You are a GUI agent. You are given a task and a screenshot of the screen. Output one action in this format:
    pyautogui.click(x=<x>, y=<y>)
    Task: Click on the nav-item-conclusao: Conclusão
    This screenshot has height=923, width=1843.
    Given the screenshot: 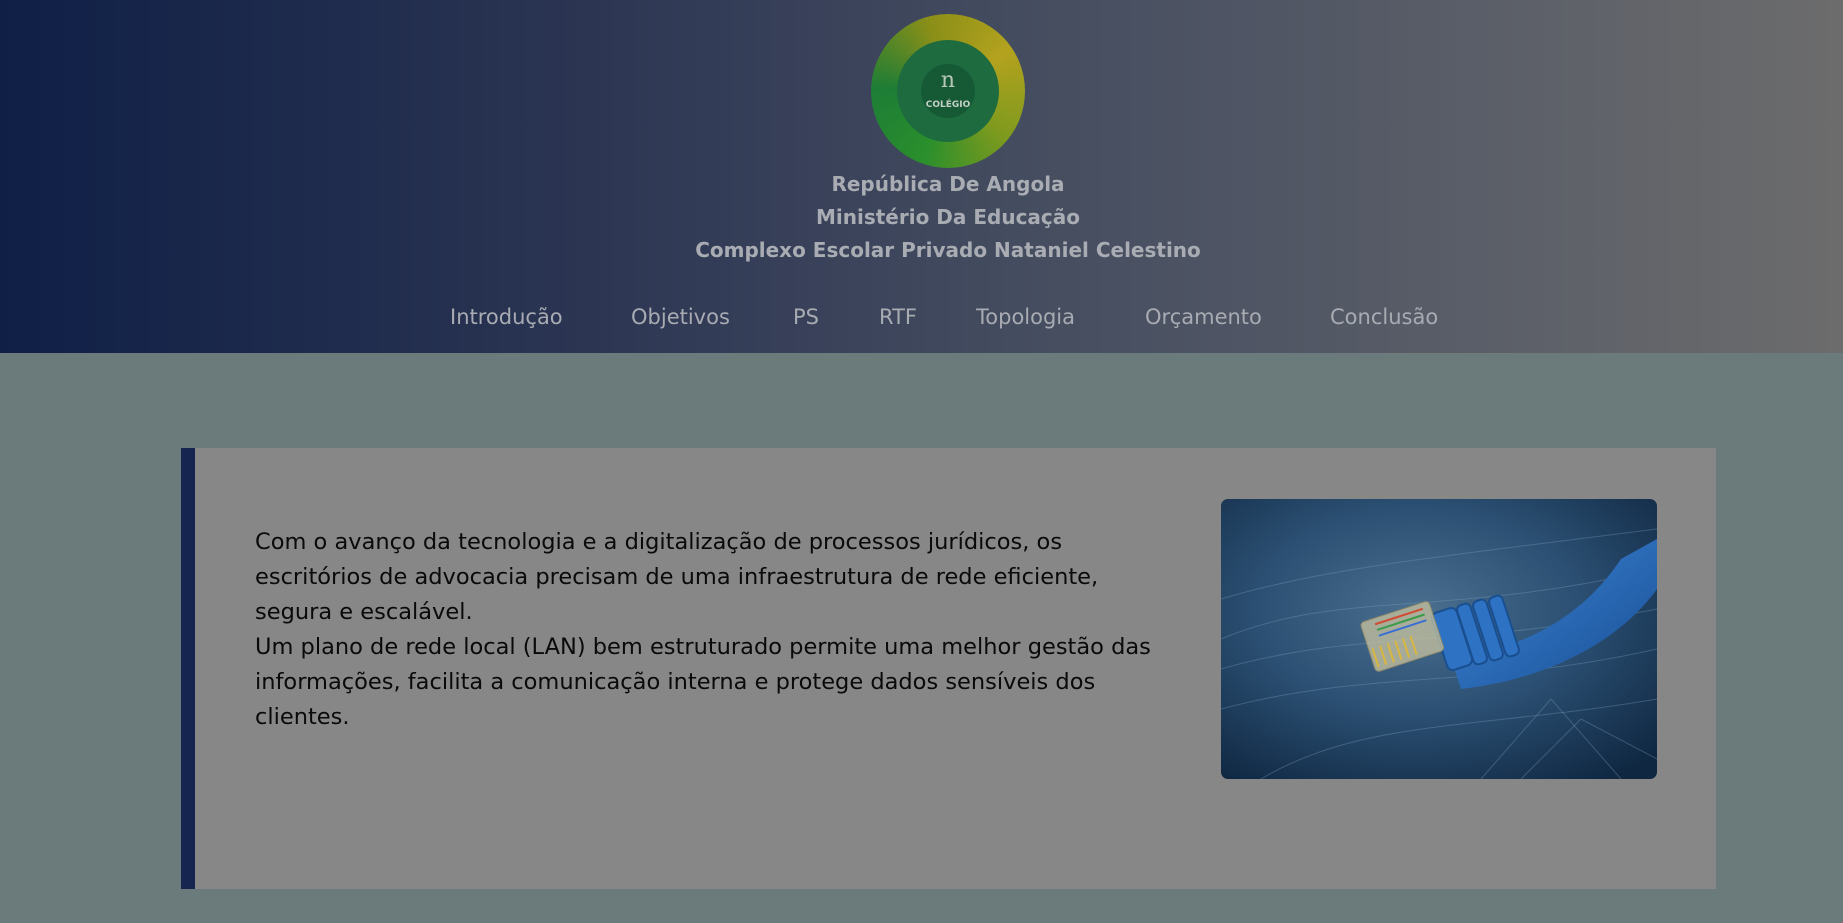 What is the action you would take?
    pyautogui.click(x=1384, y=317)
    